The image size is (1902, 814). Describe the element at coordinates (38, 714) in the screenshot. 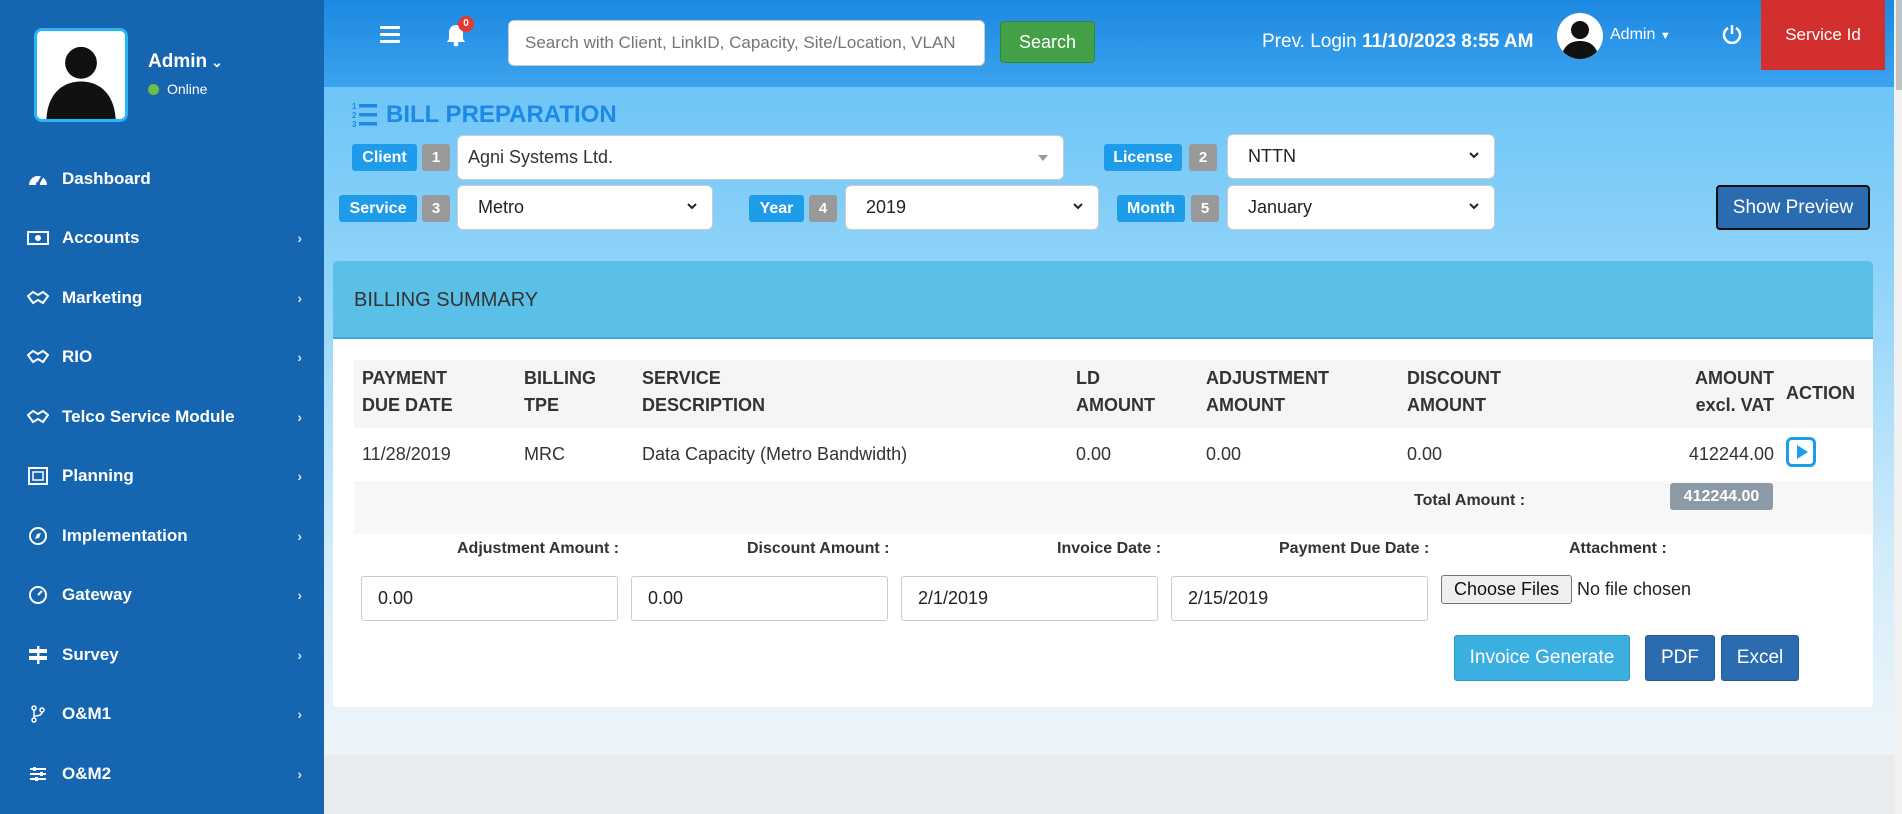

I see `branch-icon` at that location.